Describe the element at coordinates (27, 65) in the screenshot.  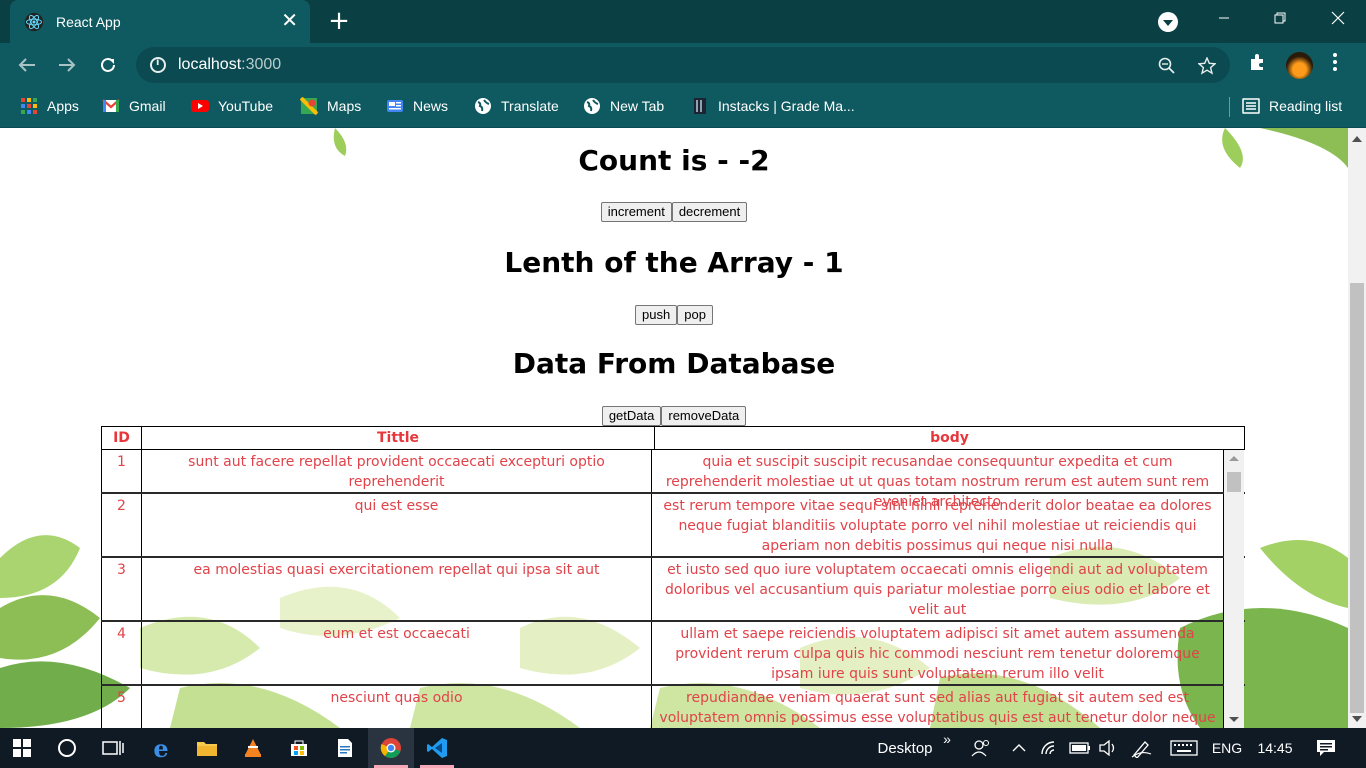
I see `back-arrow-icon` at that location.